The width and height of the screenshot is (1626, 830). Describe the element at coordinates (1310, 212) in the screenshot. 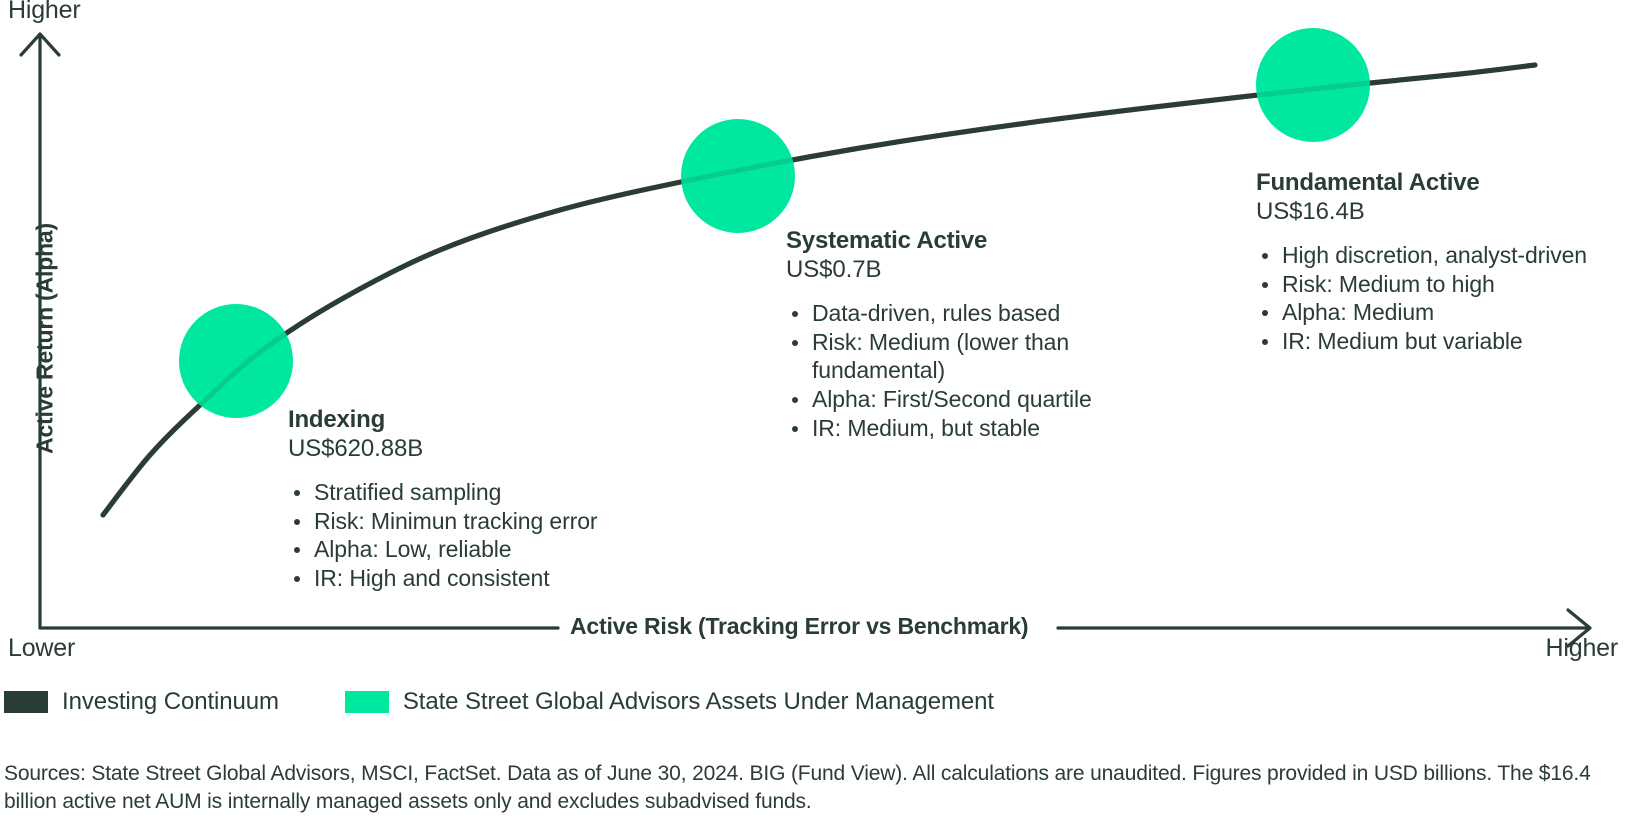

I see `annotation-aum: US$16.4B` at that location.